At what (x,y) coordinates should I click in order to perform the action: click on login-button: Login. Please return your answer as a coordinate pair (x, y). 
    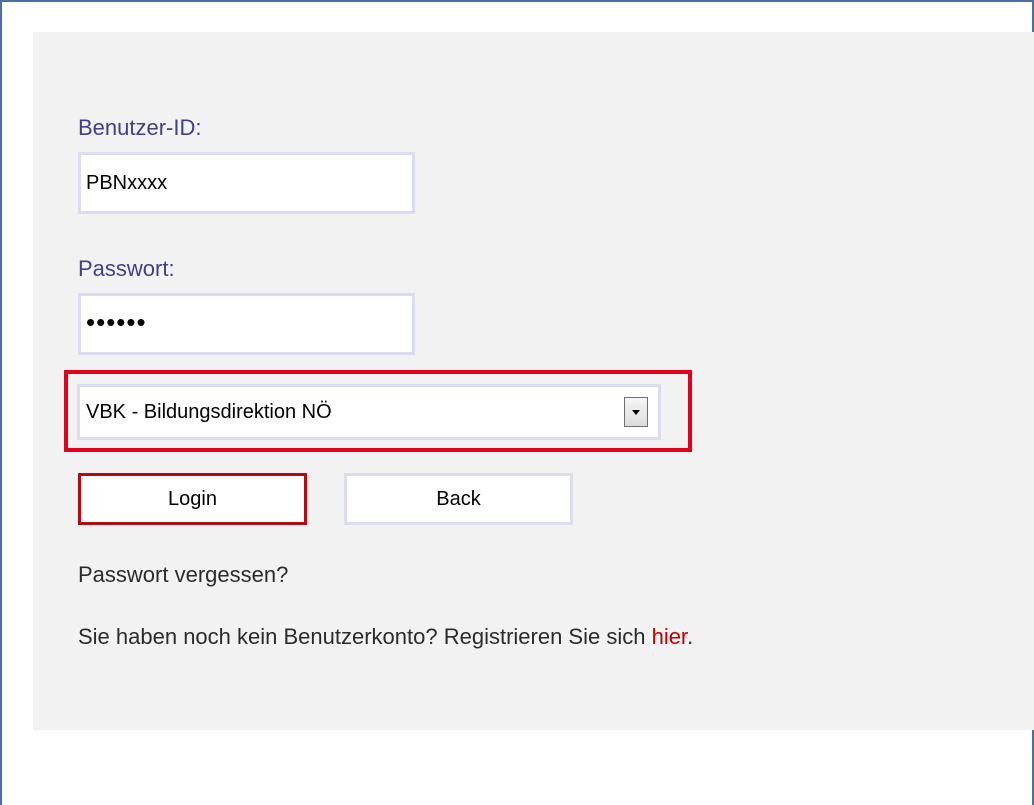
    Looking at the image, I should click on (192, 499).